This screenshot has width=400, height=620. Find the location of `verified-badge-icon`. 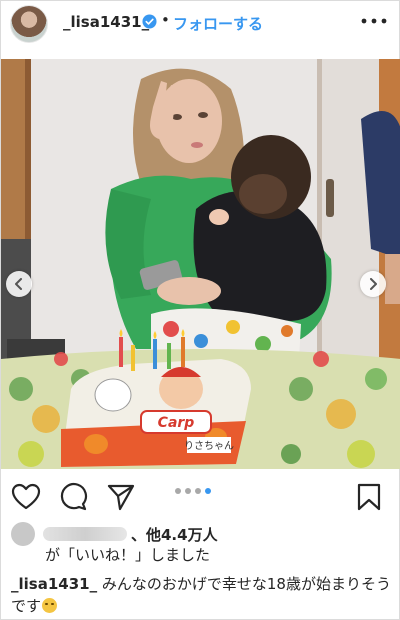

verified-badge-icon is located at coordinates (149, 21).